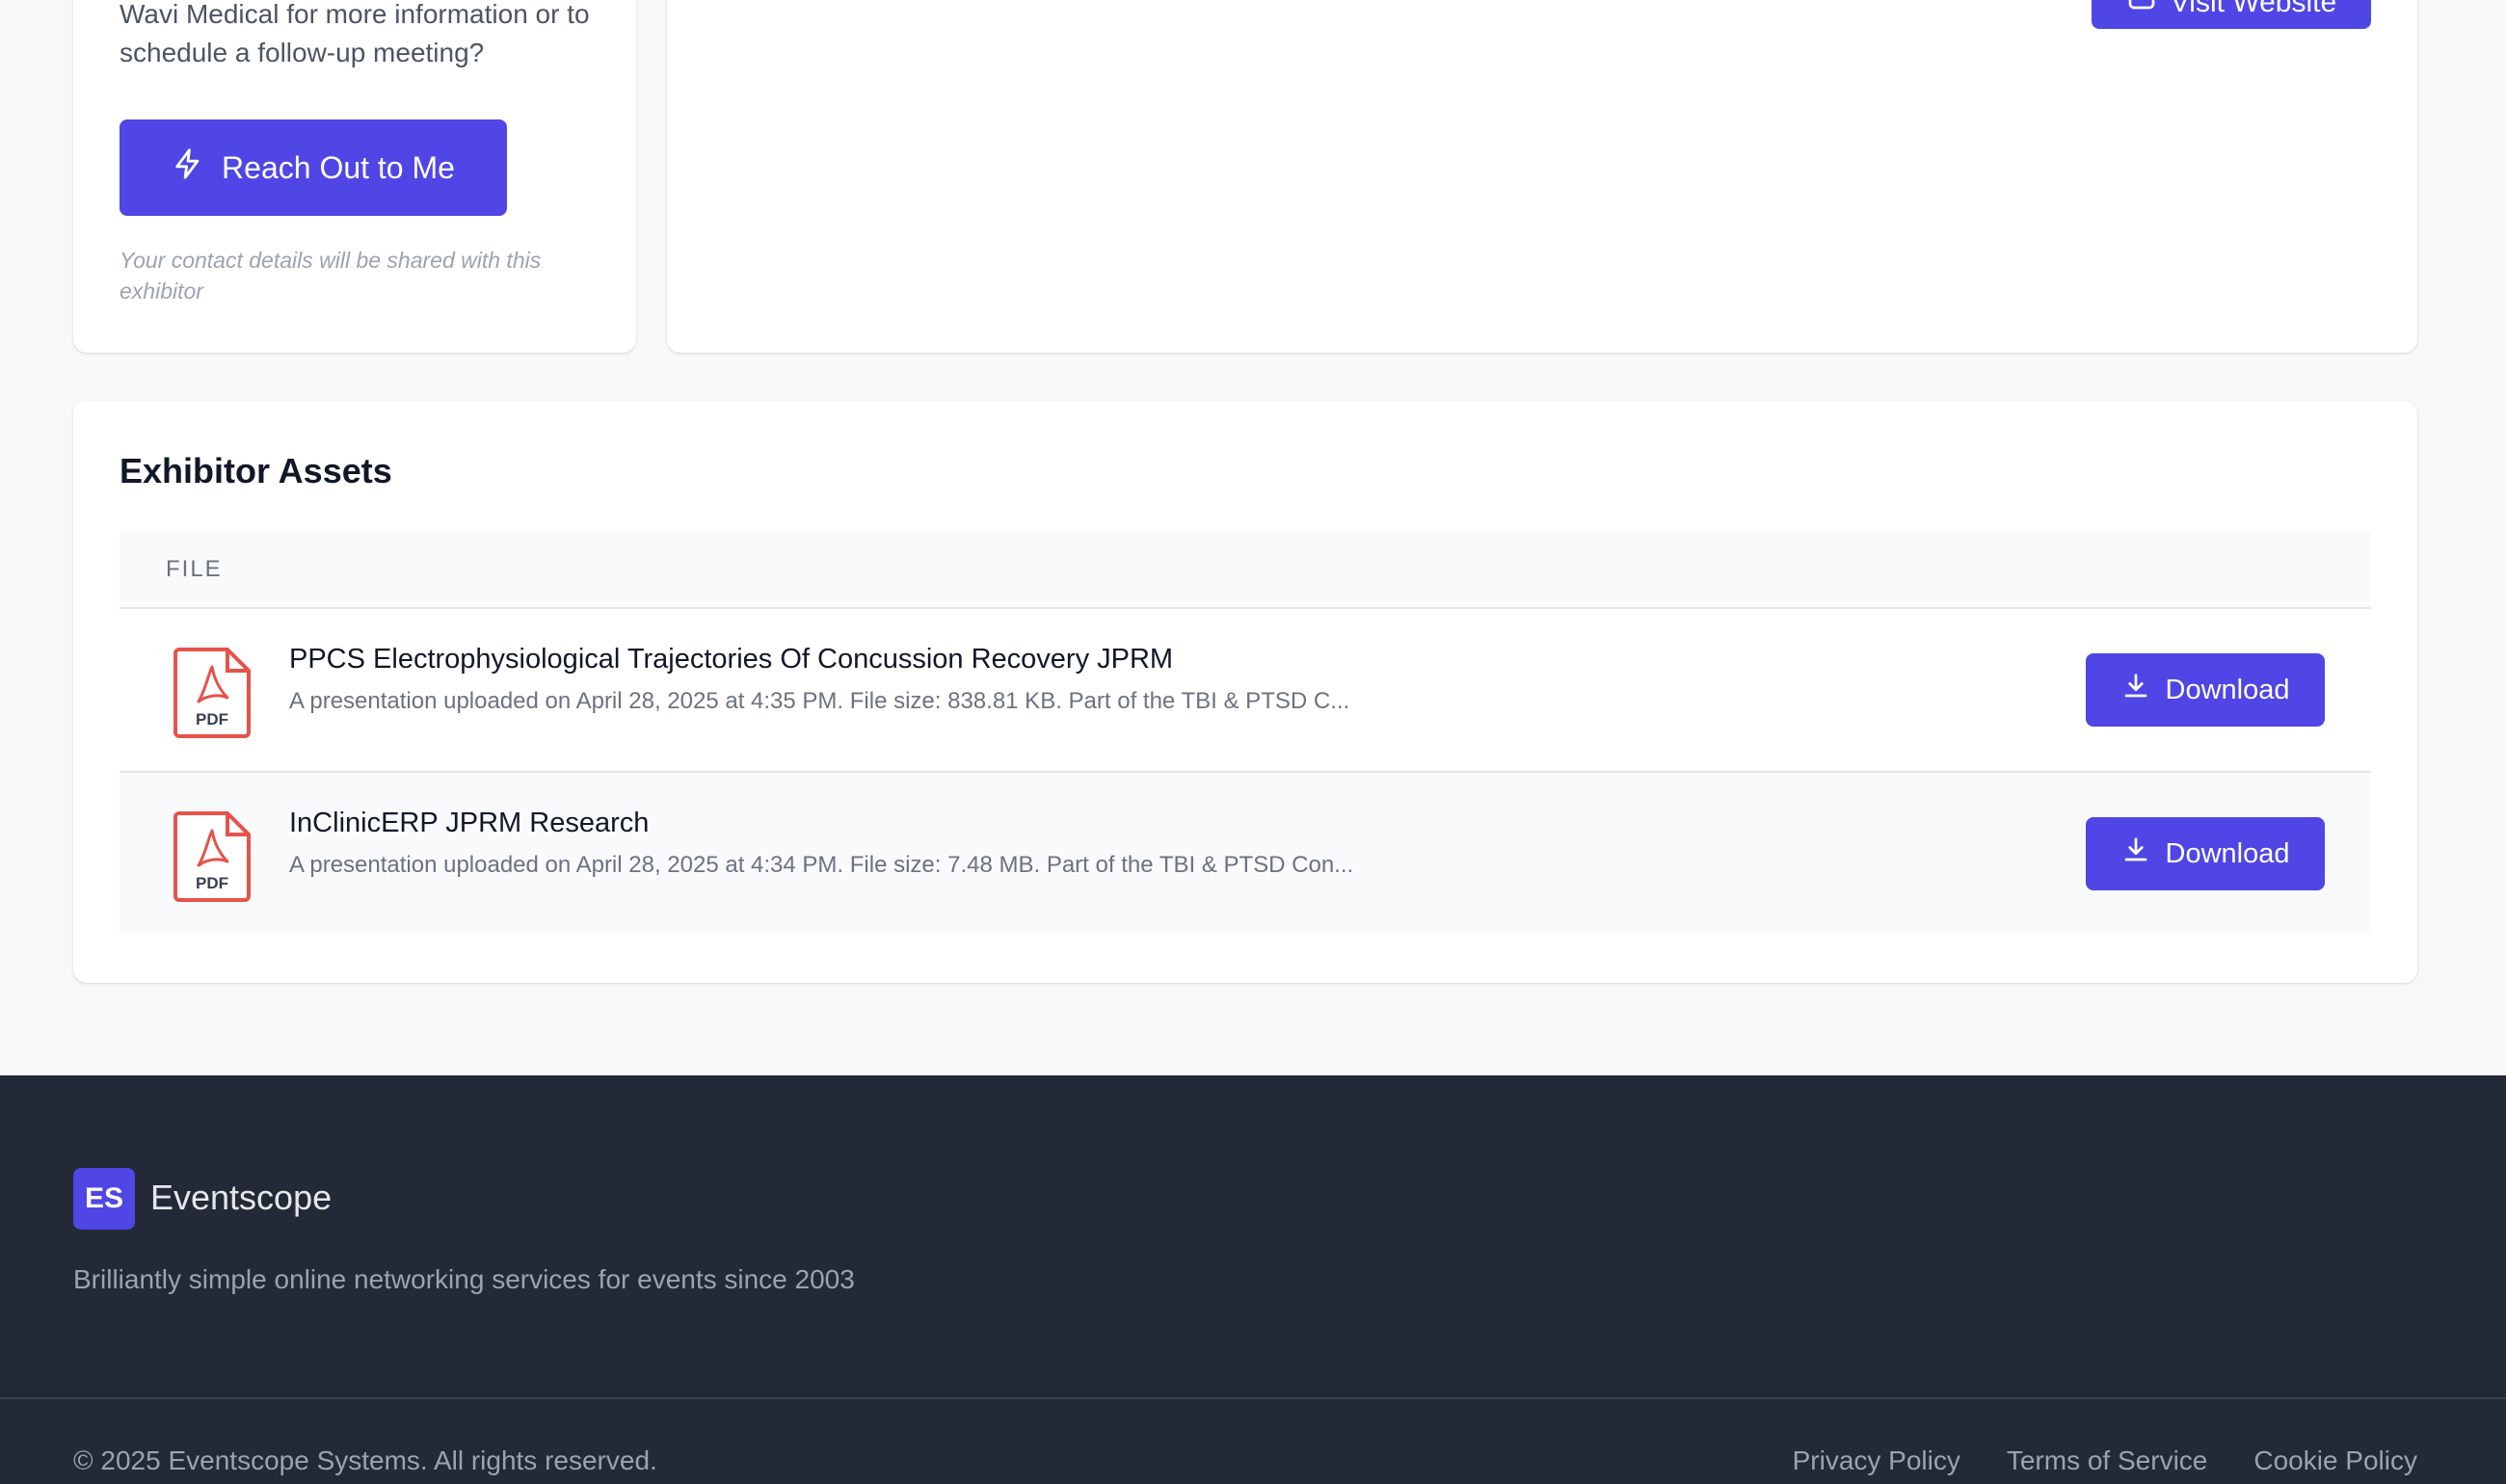 This screenshot has width=2506, height=1484. Describe the element at coordinates (338, 167) in the screenshot. I see `reach-out-button-label: Reach Out to Me` at that location.